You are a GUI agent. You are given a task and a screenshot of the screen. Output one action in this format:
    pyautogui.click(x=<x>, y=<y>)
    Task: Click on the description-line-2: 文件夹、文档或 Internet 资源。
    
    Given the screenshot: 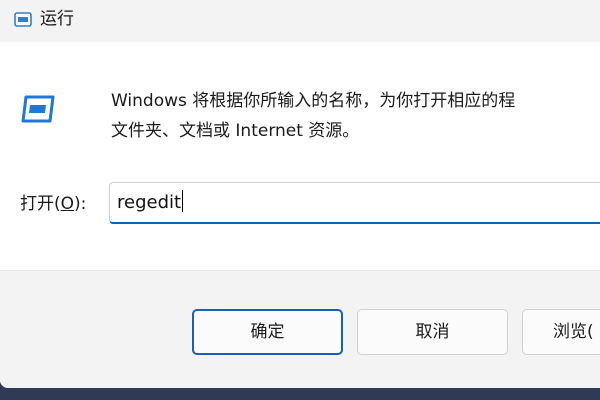 What is the action you would take?
    pyautogui.click(x=235, y=131)
    